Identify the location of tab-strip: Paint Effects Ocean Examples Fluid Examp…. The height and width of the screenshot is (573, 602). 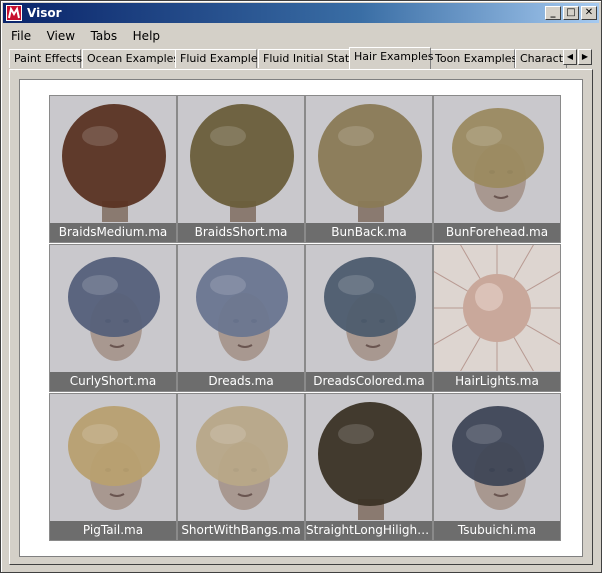
(301, 58).